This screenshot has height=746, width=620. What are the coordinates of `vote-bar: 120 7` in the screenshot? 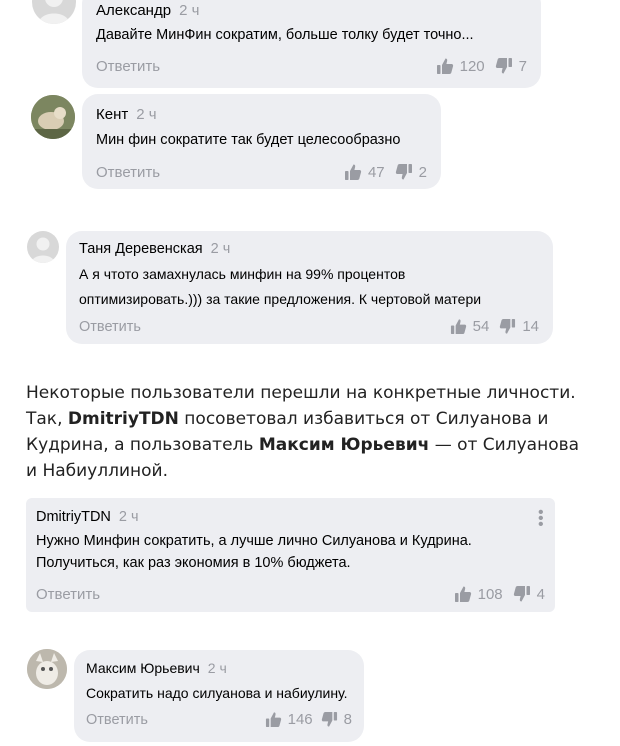 It's located at (481, 66).